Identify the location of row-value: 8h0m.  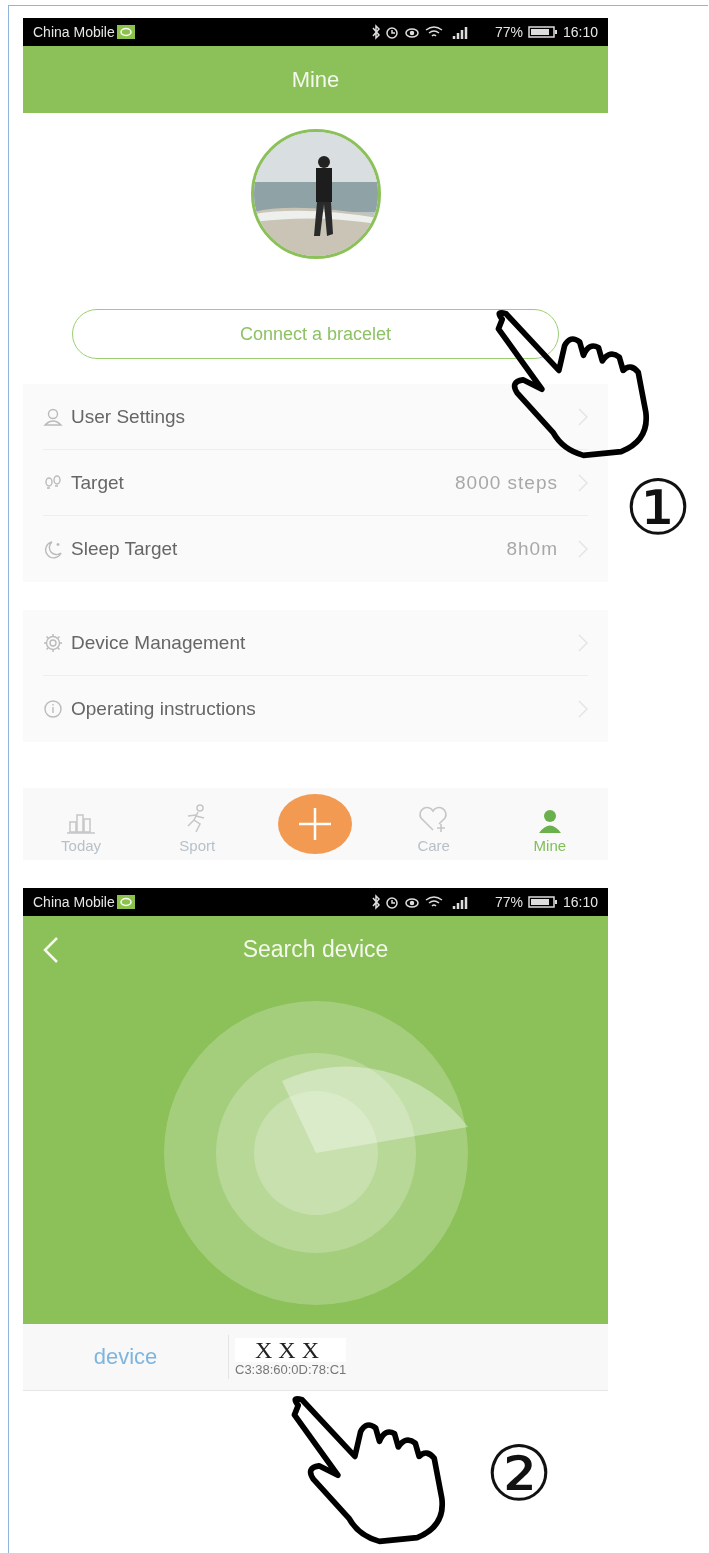
(532, 549).